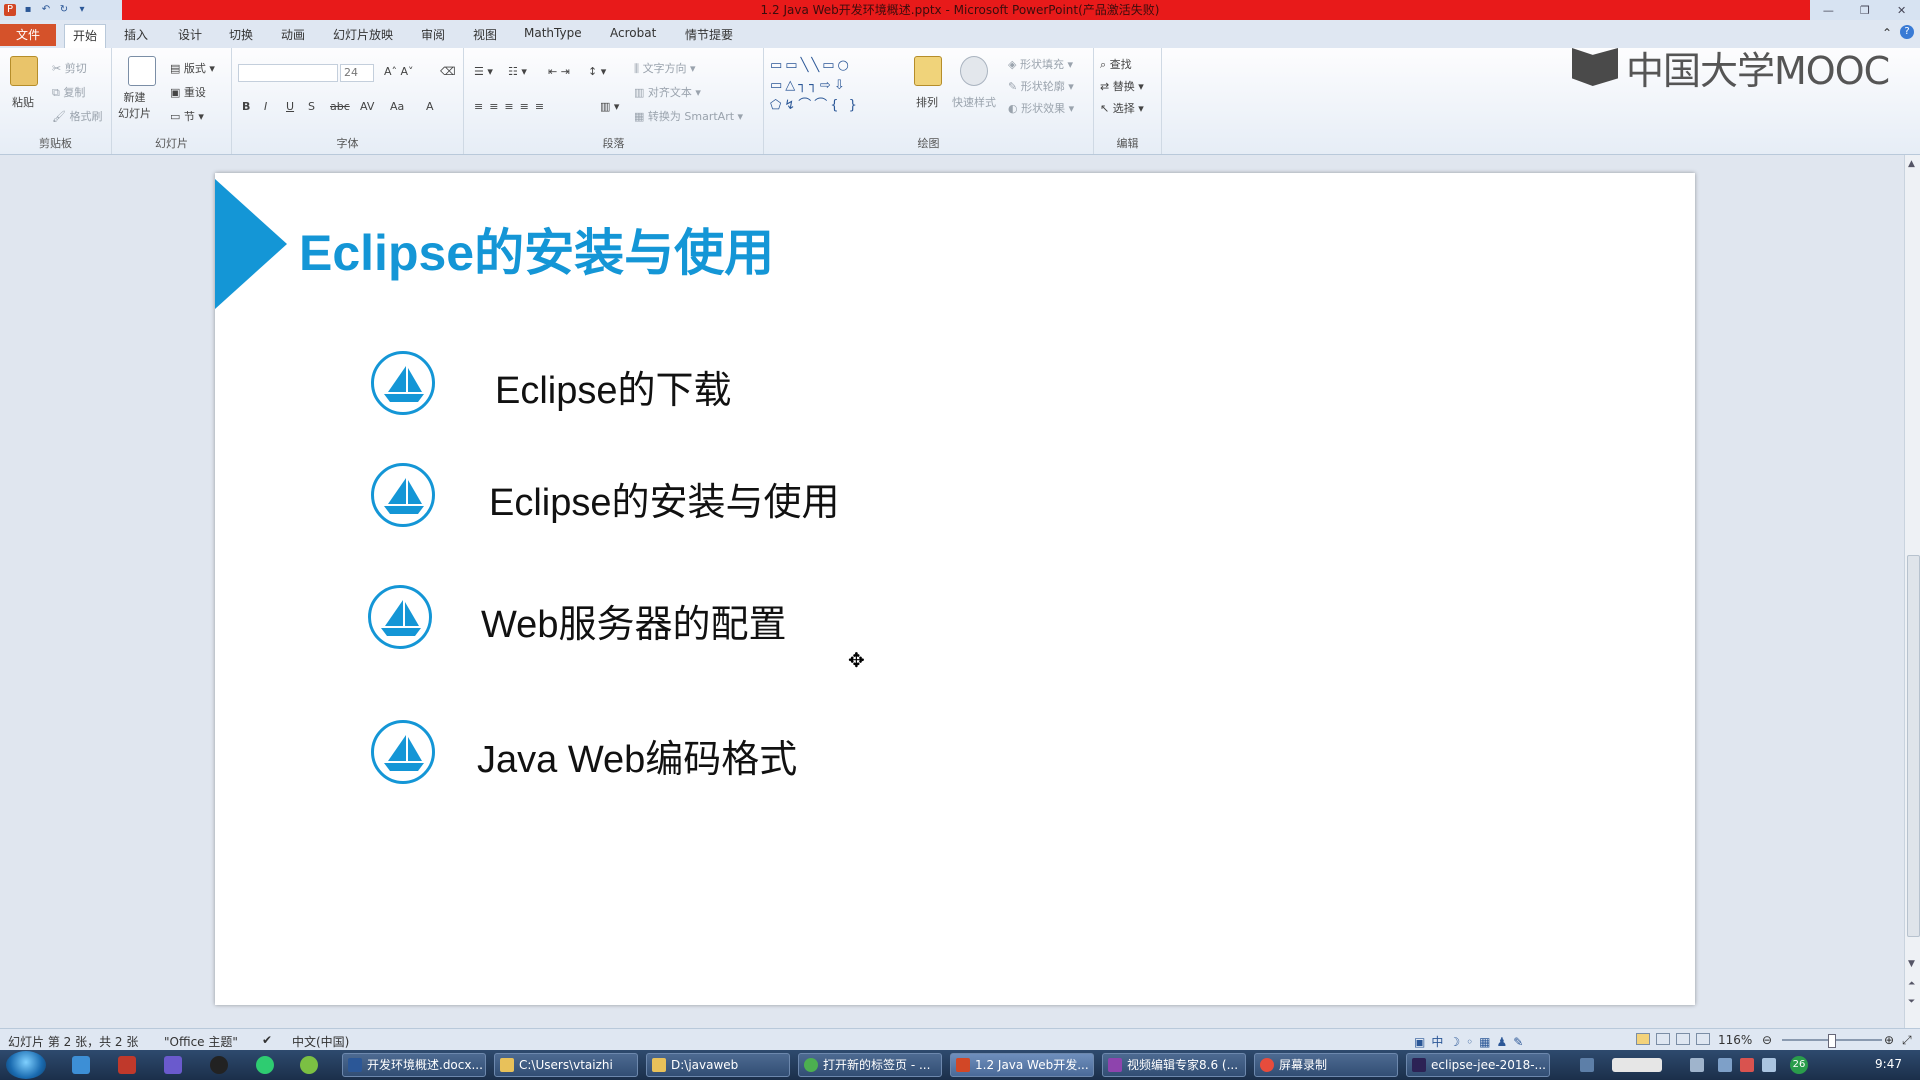 This screenshot has width=1920, height=1080. I want to click on qq-icon, so click(219, 1065).